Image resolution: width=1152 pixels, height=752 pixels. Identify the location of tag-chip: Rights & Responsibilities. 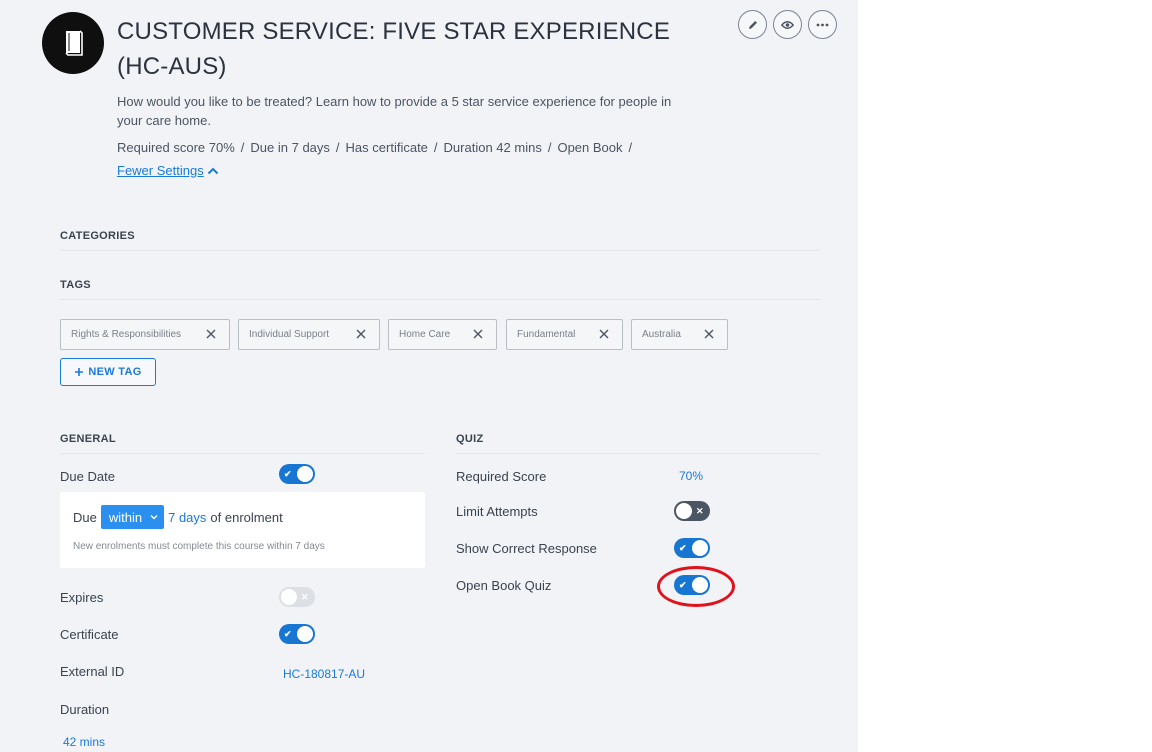
(145, 334).